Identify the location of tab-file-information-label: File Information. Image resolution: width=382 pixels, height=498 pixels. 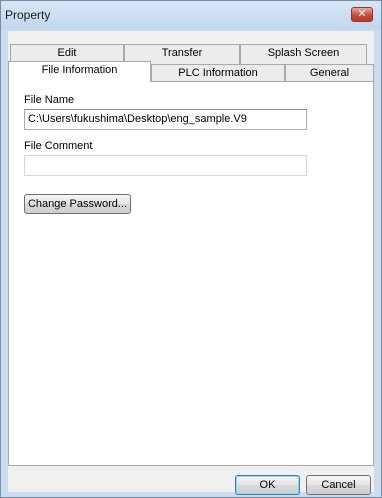
(79, 70).